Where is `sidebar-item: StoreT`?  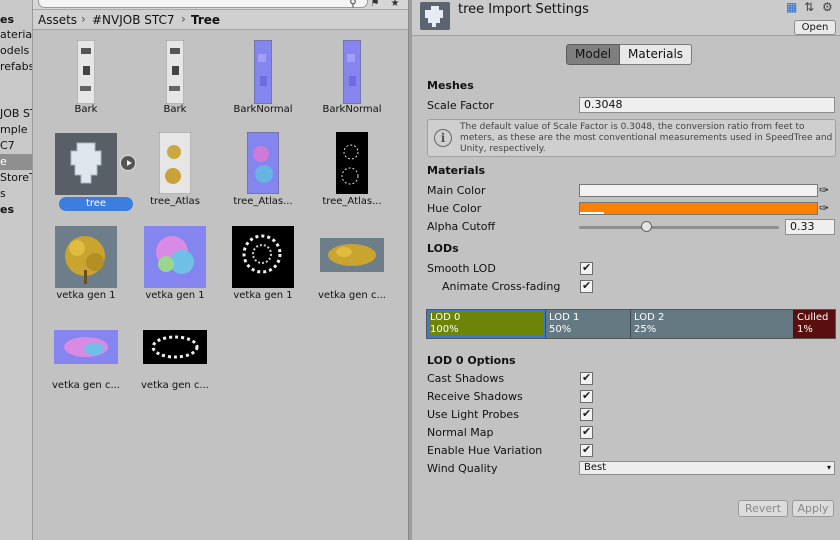 sidebar-item: StoreT is located at coordinates (16, 178).